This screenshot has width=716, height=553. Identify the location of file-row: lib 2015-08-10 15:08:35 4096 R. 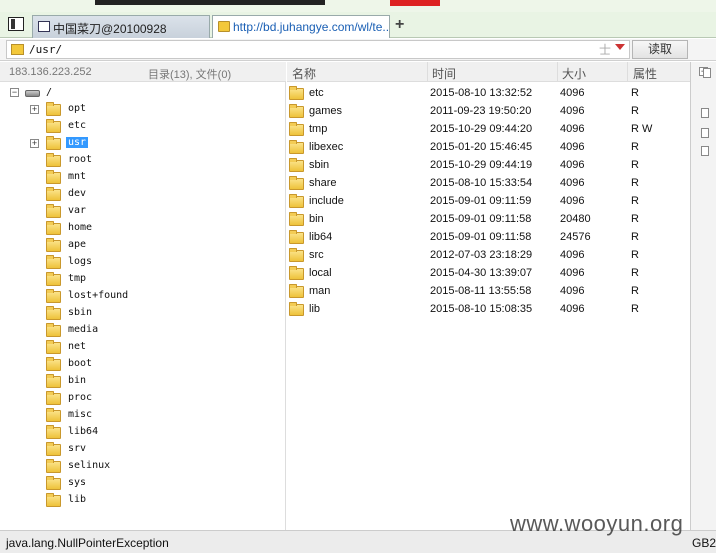
(488, 310).